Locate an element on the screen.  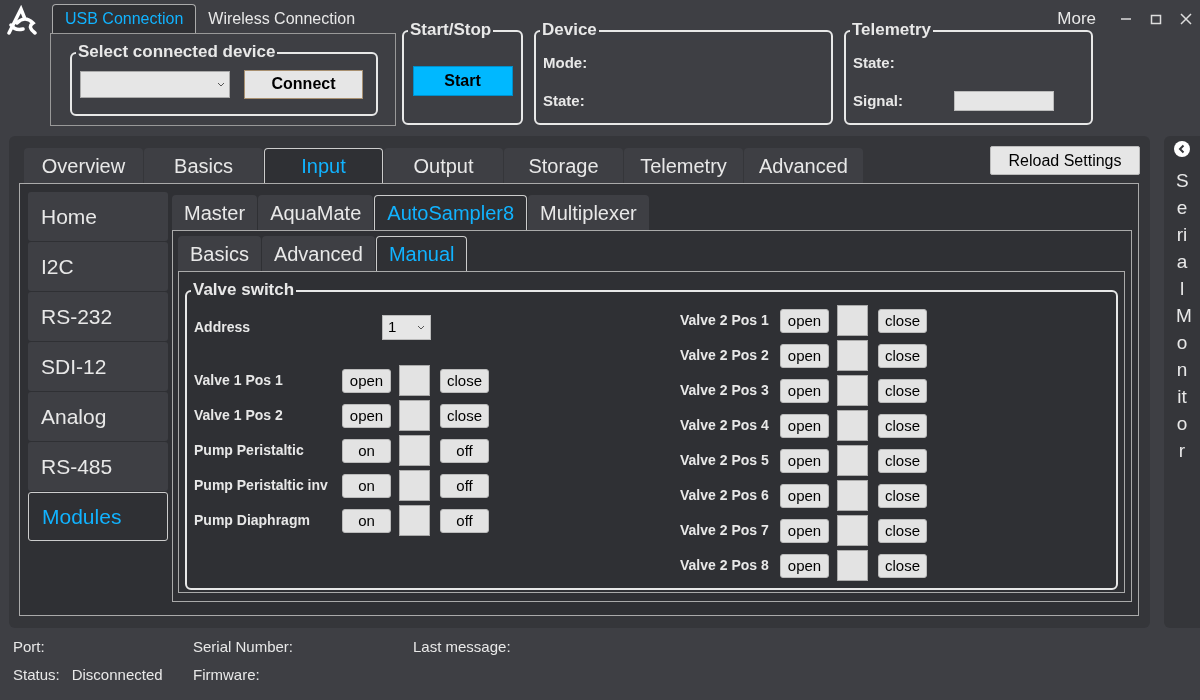
firmware-label: Firmware: is located at coordinates (227, 675).